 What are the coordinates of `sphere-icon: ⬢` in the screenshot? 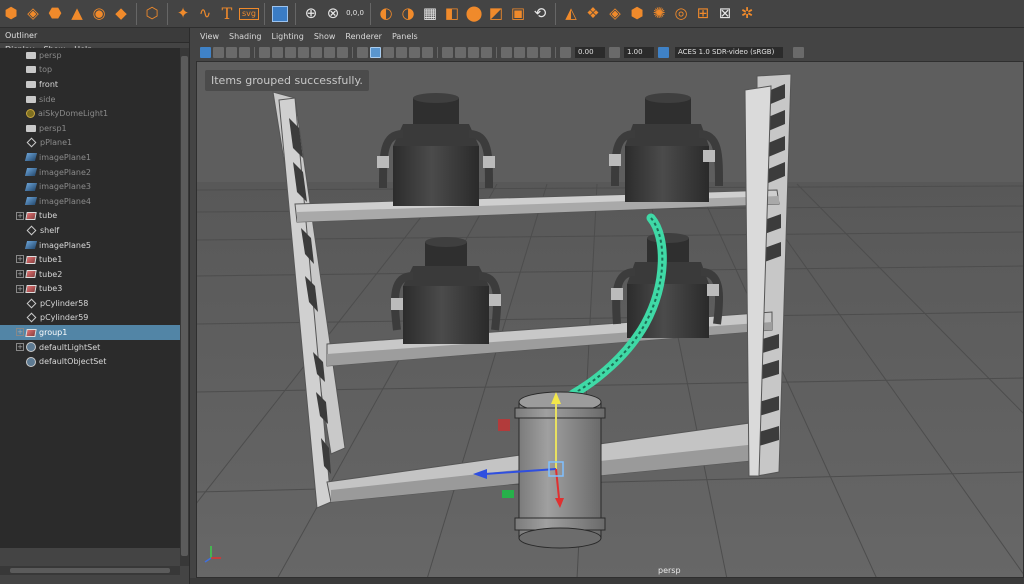 It's located at (11, 14).